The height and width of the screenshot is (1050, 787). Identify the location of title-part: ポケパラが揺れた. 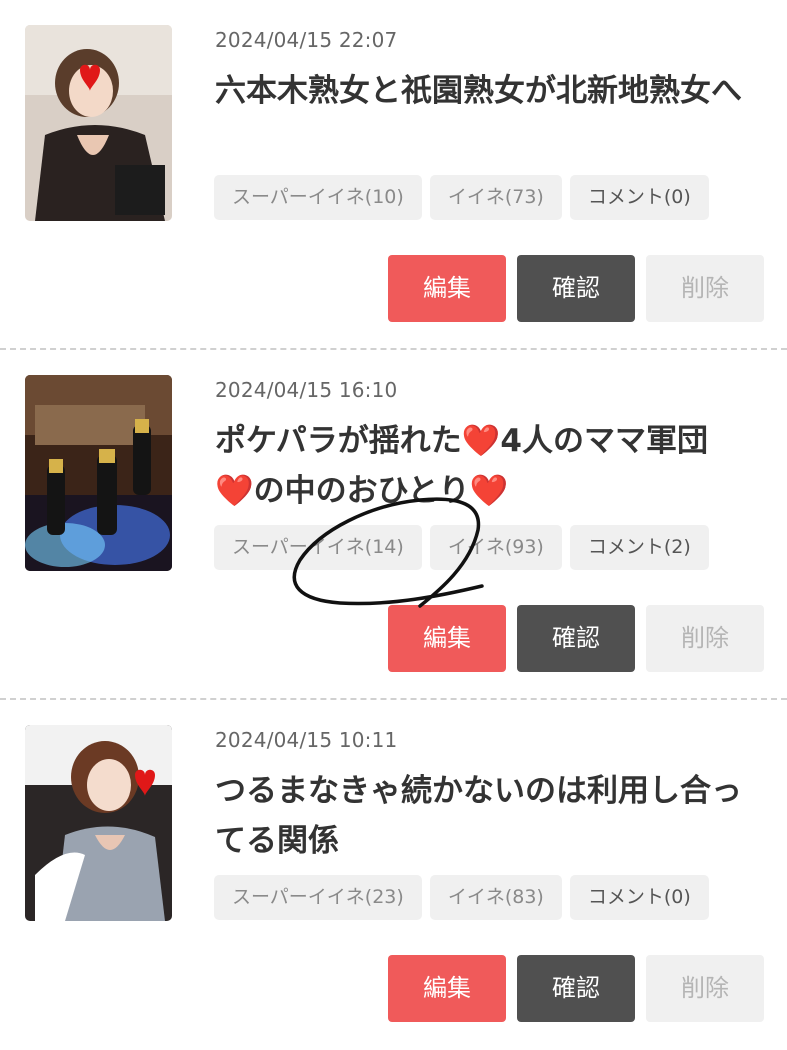
(338, 441).